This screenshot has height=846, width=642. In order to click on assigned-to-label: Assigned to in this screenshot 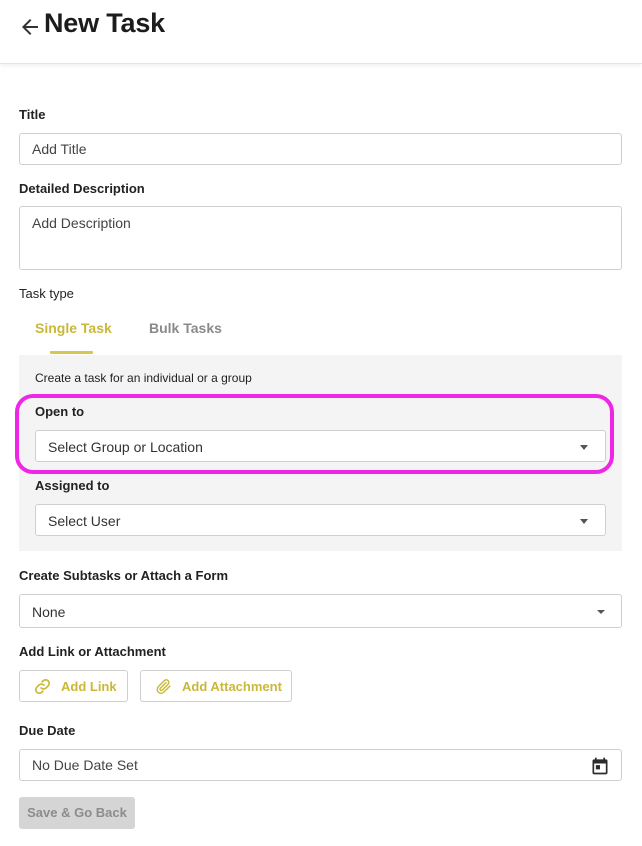, I will do `click(72, 485)`.